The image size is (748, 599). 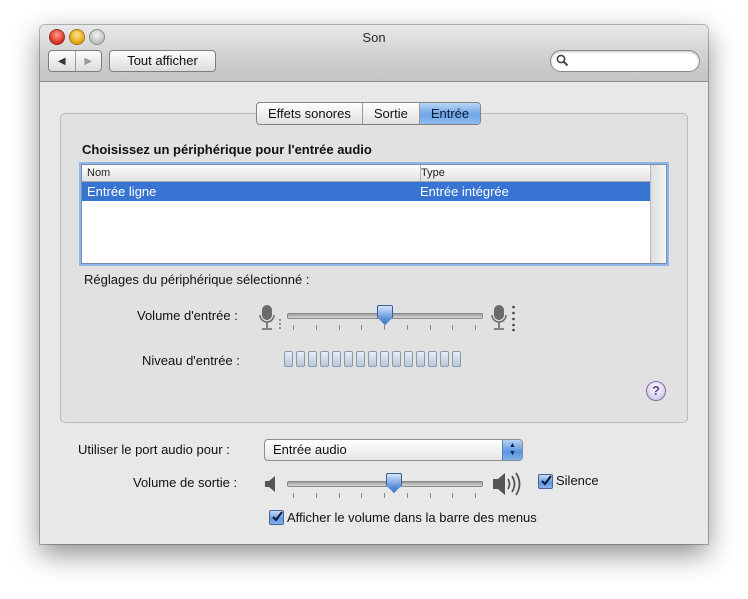 I want to click on input-level-label: Niveau d'entrée :, so click(x=191, y=360).